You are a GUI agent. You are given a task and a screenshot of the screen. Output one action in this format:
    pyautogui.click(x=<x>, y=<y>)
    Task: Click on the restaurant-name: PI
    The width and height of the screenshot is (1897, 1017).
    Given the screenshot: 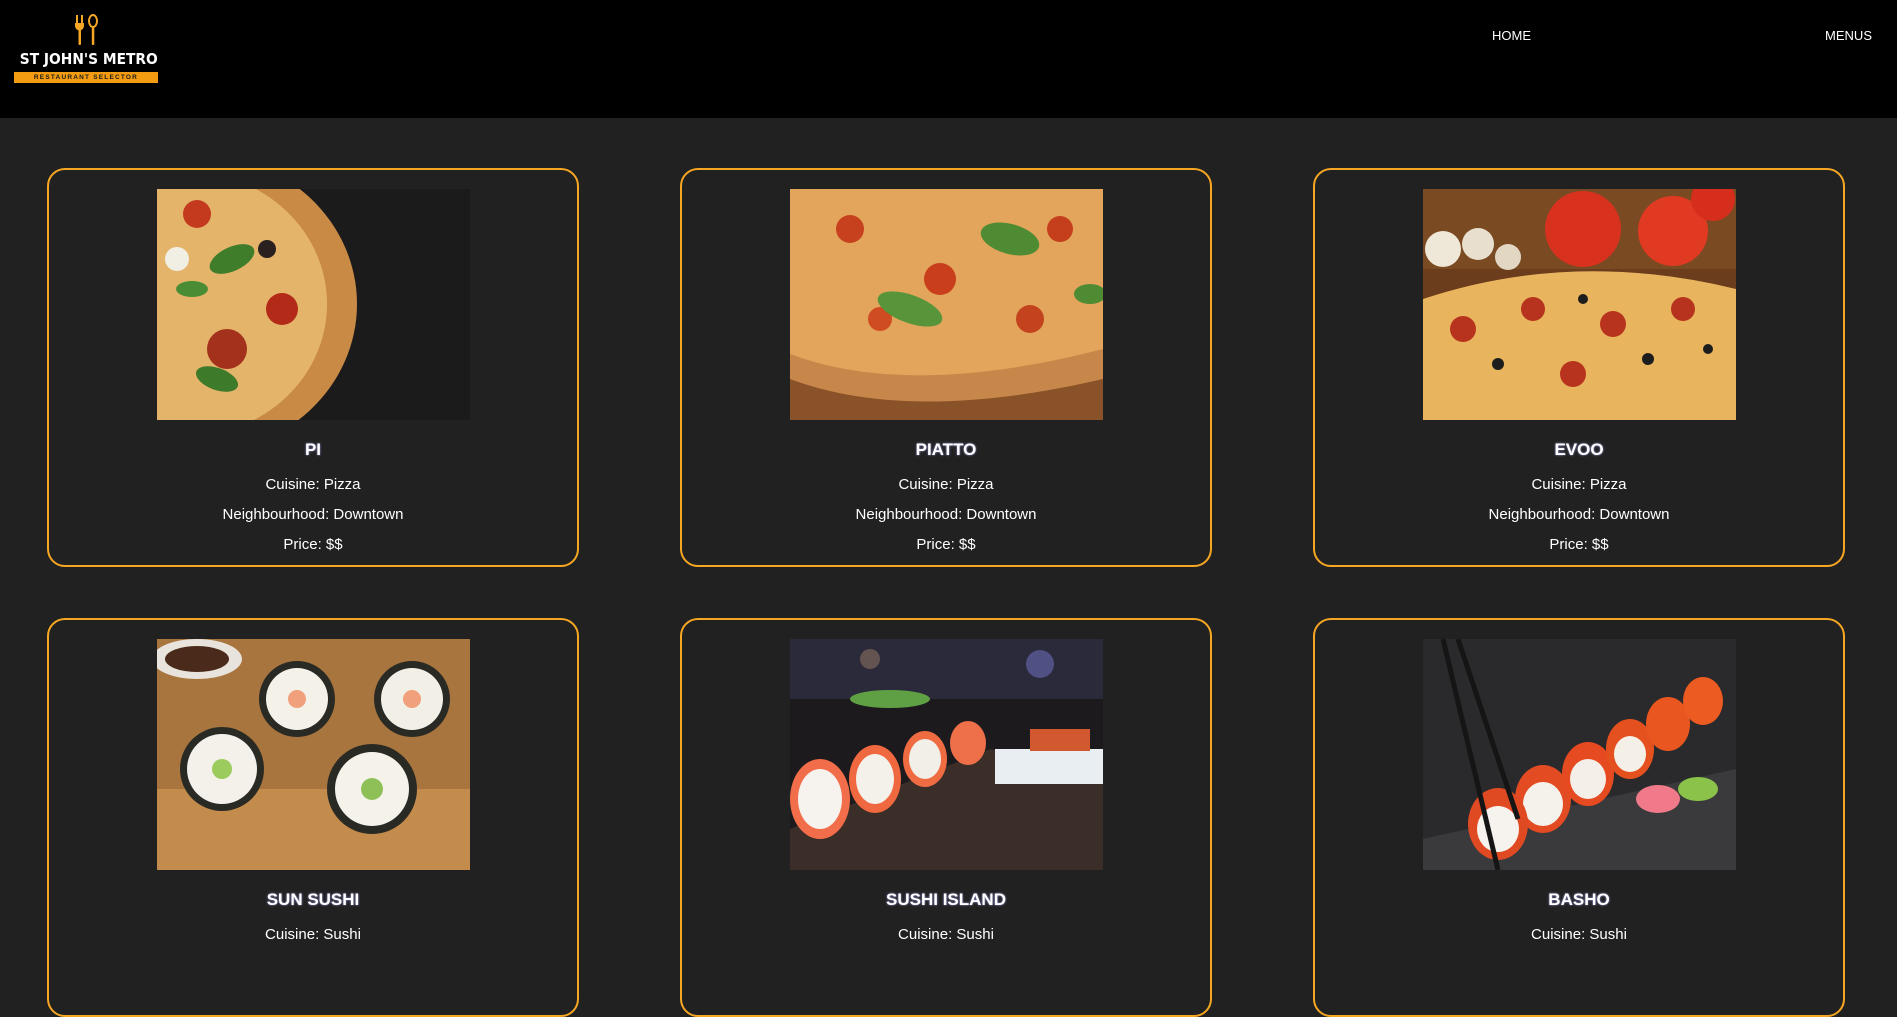 What is the action you would take?
    pyautogui.click(x=313, y=450)
    